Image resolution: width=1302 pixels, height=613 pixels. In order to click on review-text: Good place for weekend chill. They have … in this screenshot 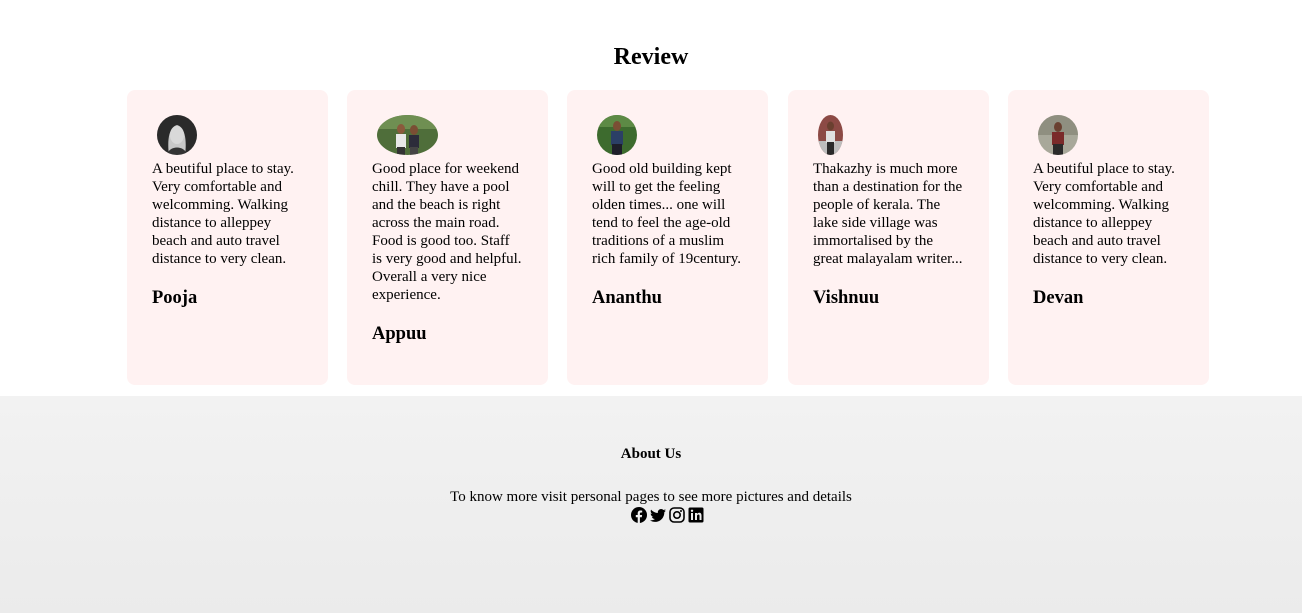, I will do `click(447, 232)`.